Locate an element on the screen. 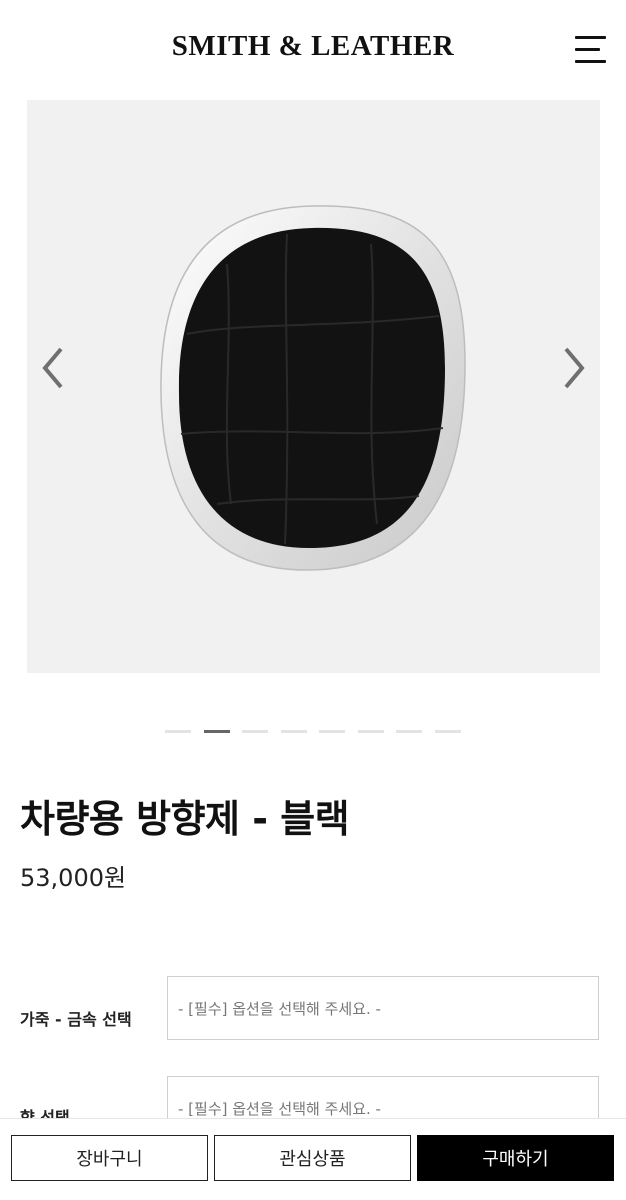 The height and width of the screenshot is (1200, 626). brand-logo: SMITH & LEATHER is located at coordinates (313, 46).